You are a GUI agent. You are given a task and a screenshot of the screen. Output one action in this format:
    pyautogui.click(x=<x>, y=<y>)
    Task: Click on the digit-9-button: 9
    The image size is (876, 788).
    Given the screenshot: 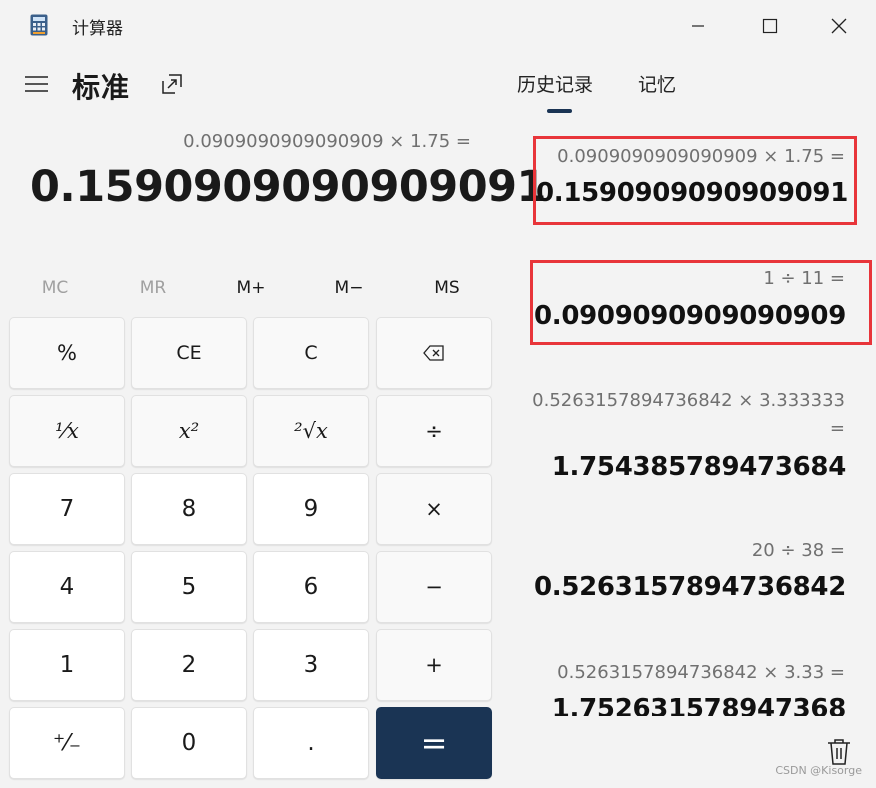 What is the action you would take?
    pyautogui.click(x=311, y=509)
    